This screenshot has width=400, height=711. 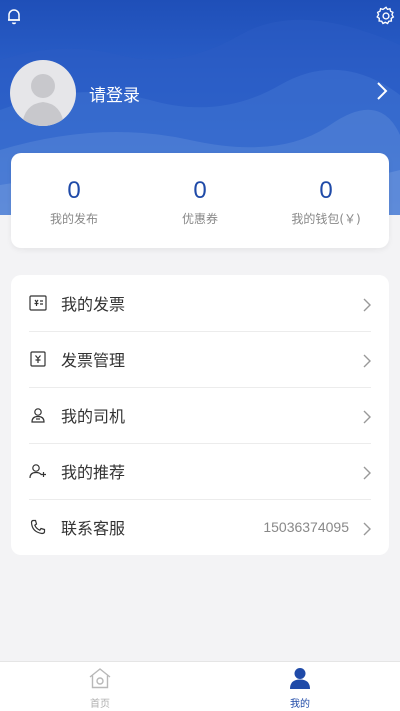 What do you see at coordinates (38, 415) in the screenshot?
I see `driver-icon` at bounding box center [38, 415].